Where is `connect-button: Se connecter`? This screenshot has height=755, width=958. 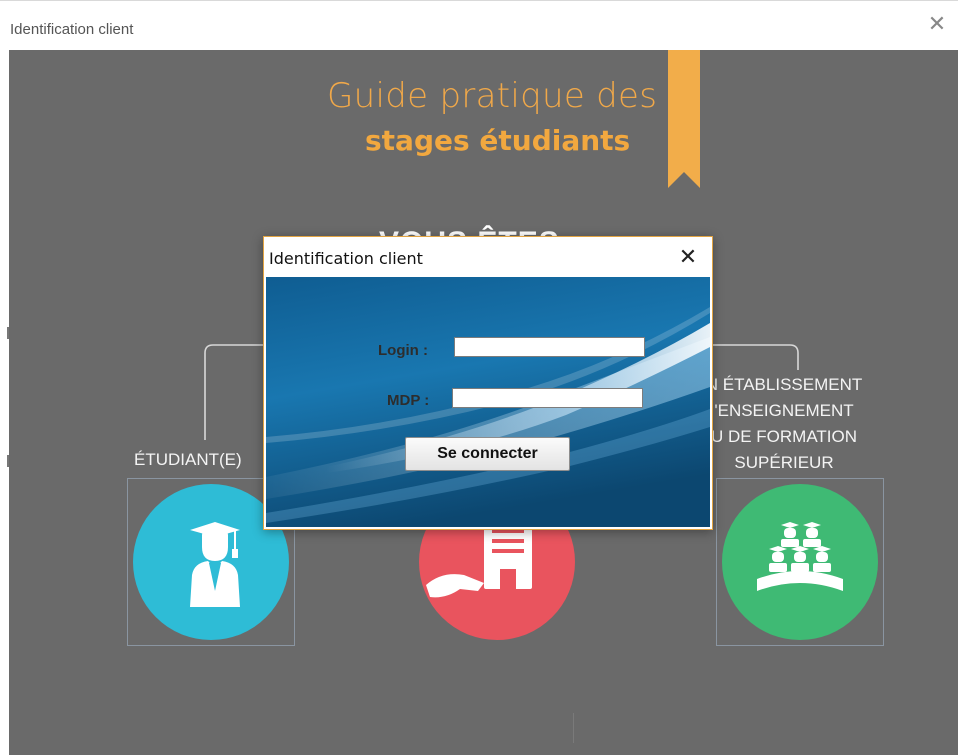
connect-button: Se connecter is located at coordinates (487, 454).